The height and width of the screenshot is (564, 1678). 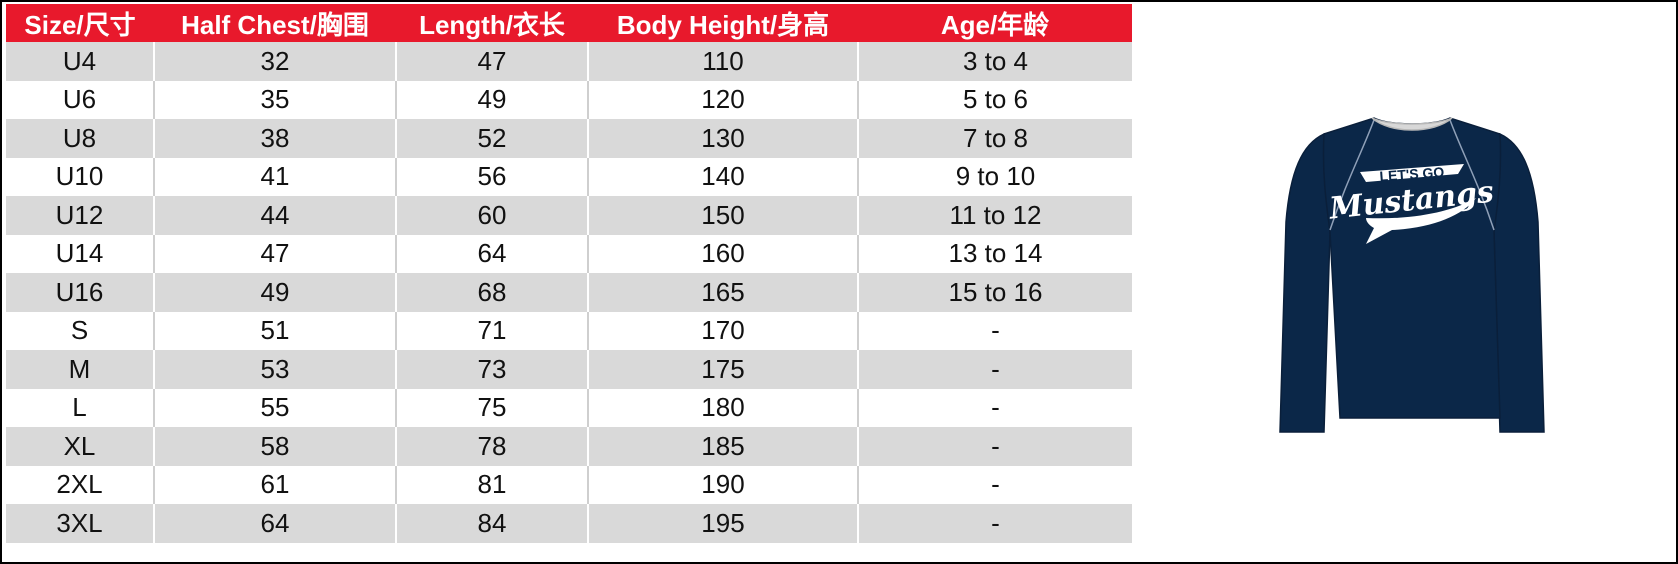 I want to click on cell-body-height: 185, so click(x=722, y=446).